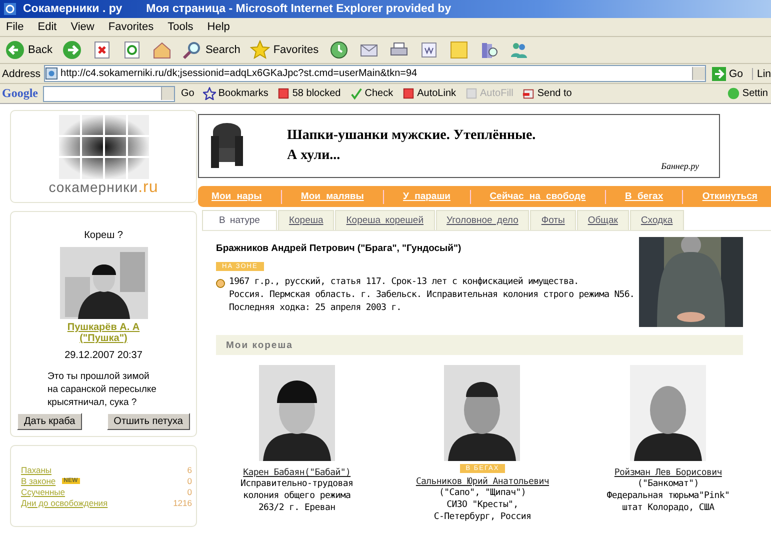  I want to click on search-field, so click(109, 94).